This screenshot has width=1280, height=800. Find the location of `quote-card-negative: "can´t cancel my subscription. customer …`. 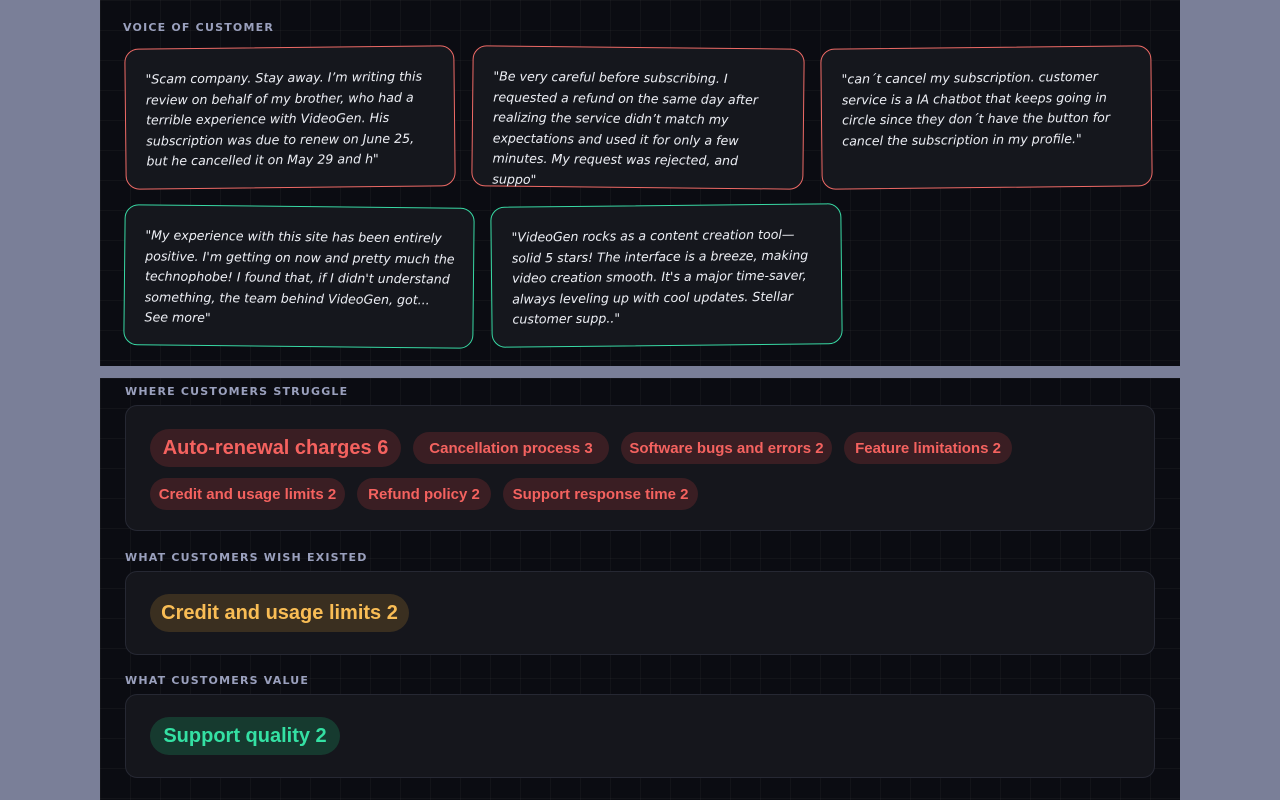

quote-card-negative: "can´t cancel my subscription. customer … is located at coordinates (986, 117).